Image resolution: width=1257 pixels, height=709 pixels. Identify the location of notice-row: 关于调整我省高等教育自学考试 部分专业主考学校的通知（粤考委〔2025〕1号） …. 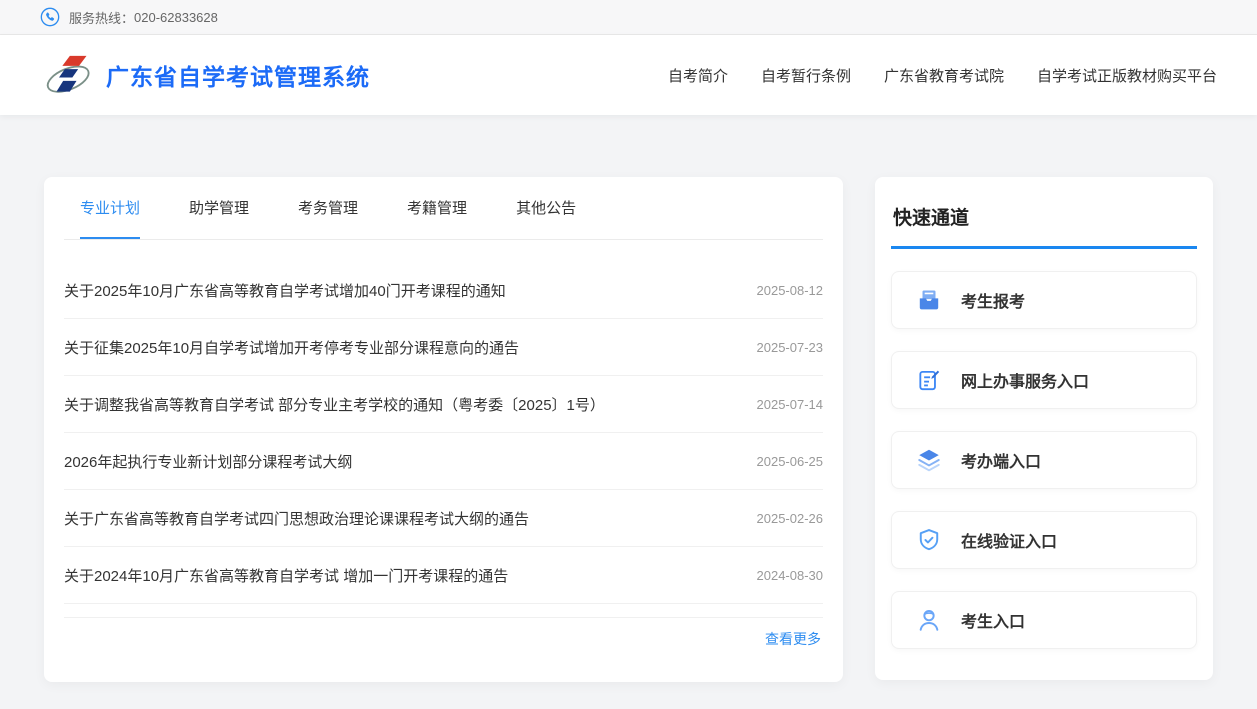
(443, 404).